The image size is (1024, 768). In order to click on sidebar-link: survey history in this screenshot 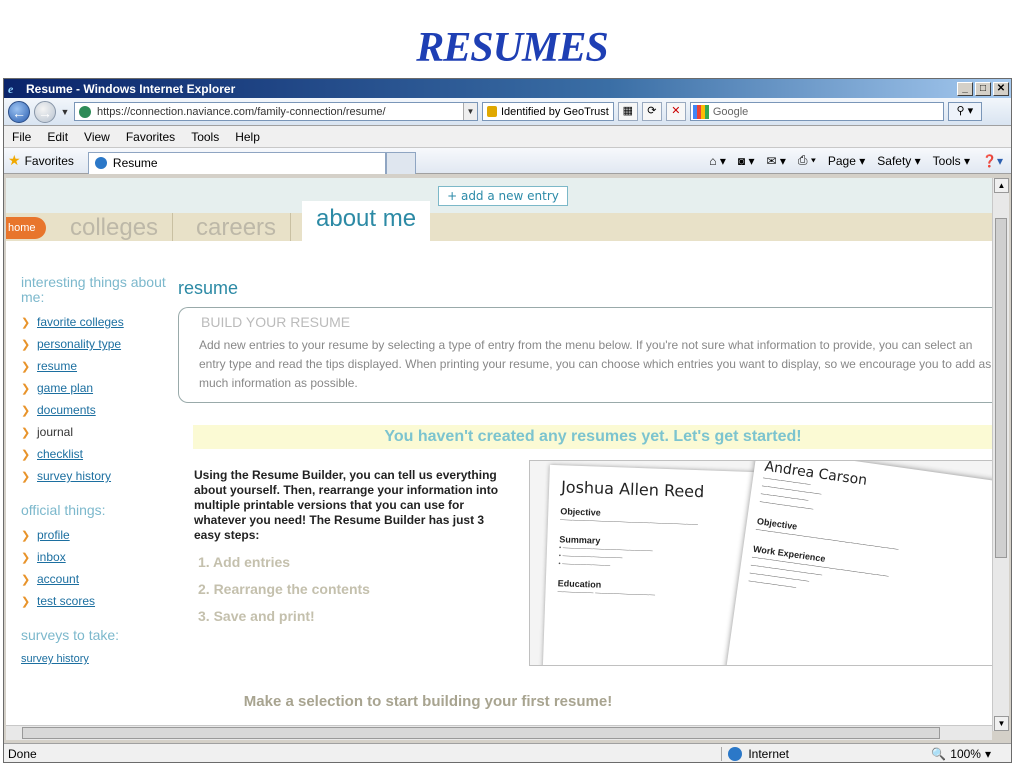, I will do `click(74, 476)`.